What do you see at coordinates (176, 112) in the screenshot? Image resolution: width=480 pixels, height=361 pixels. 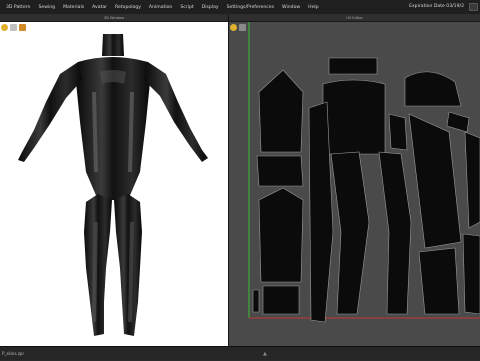 I see `right-sleeve` at bounding box center [176, 112].